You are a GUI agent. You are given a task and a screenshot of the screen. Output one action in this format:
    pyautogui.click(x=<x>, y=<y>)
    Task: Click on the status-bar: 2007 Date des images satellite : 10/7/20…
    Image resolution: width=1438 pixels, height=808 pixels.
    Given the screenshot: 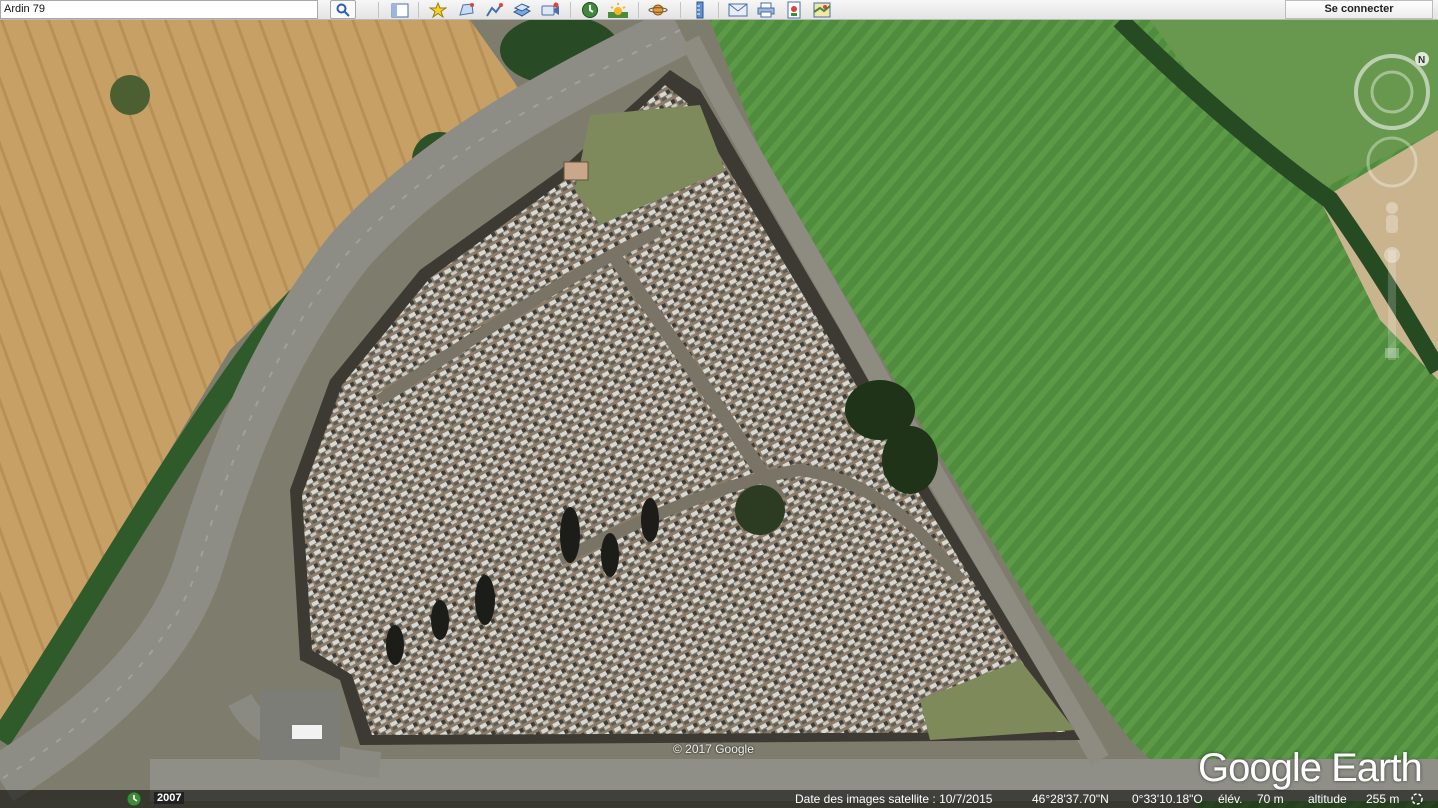 What is the action you would take?
    pyautogui.click(x=719, y=799)
    